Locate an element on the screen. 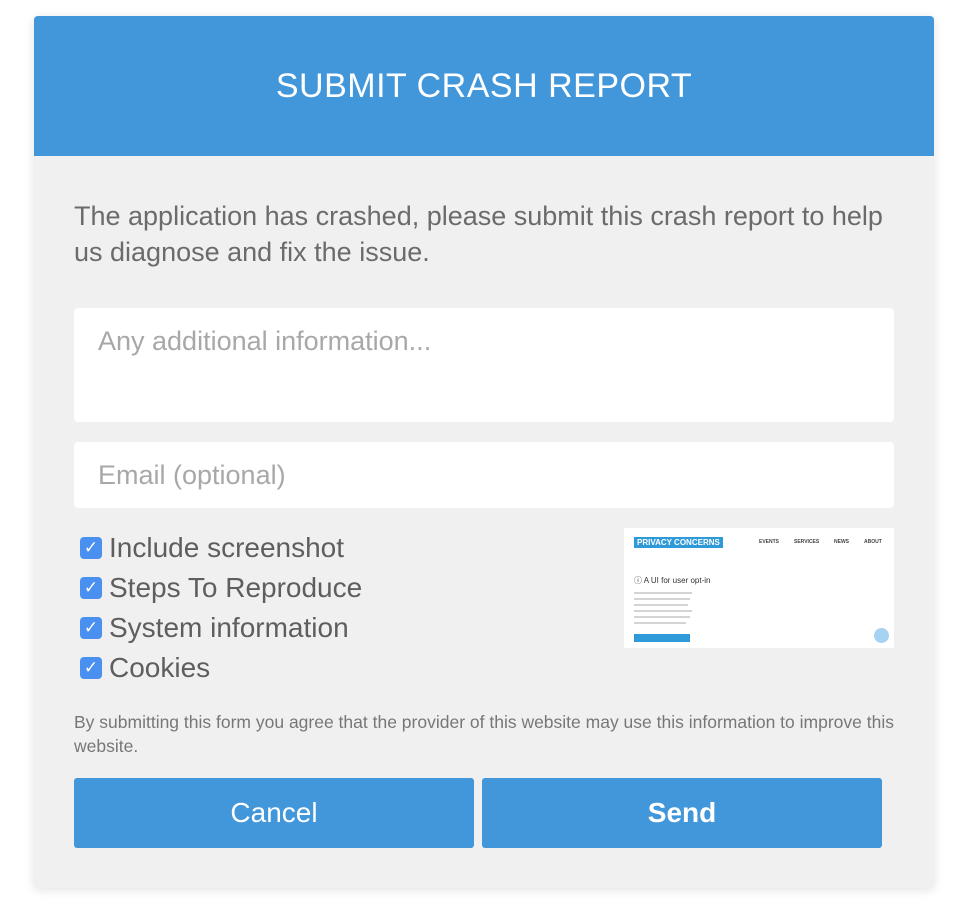 The image size is (958, 918). dialog-header: SUBMIT CRASH REPORT is located at coordinates (484, 86).